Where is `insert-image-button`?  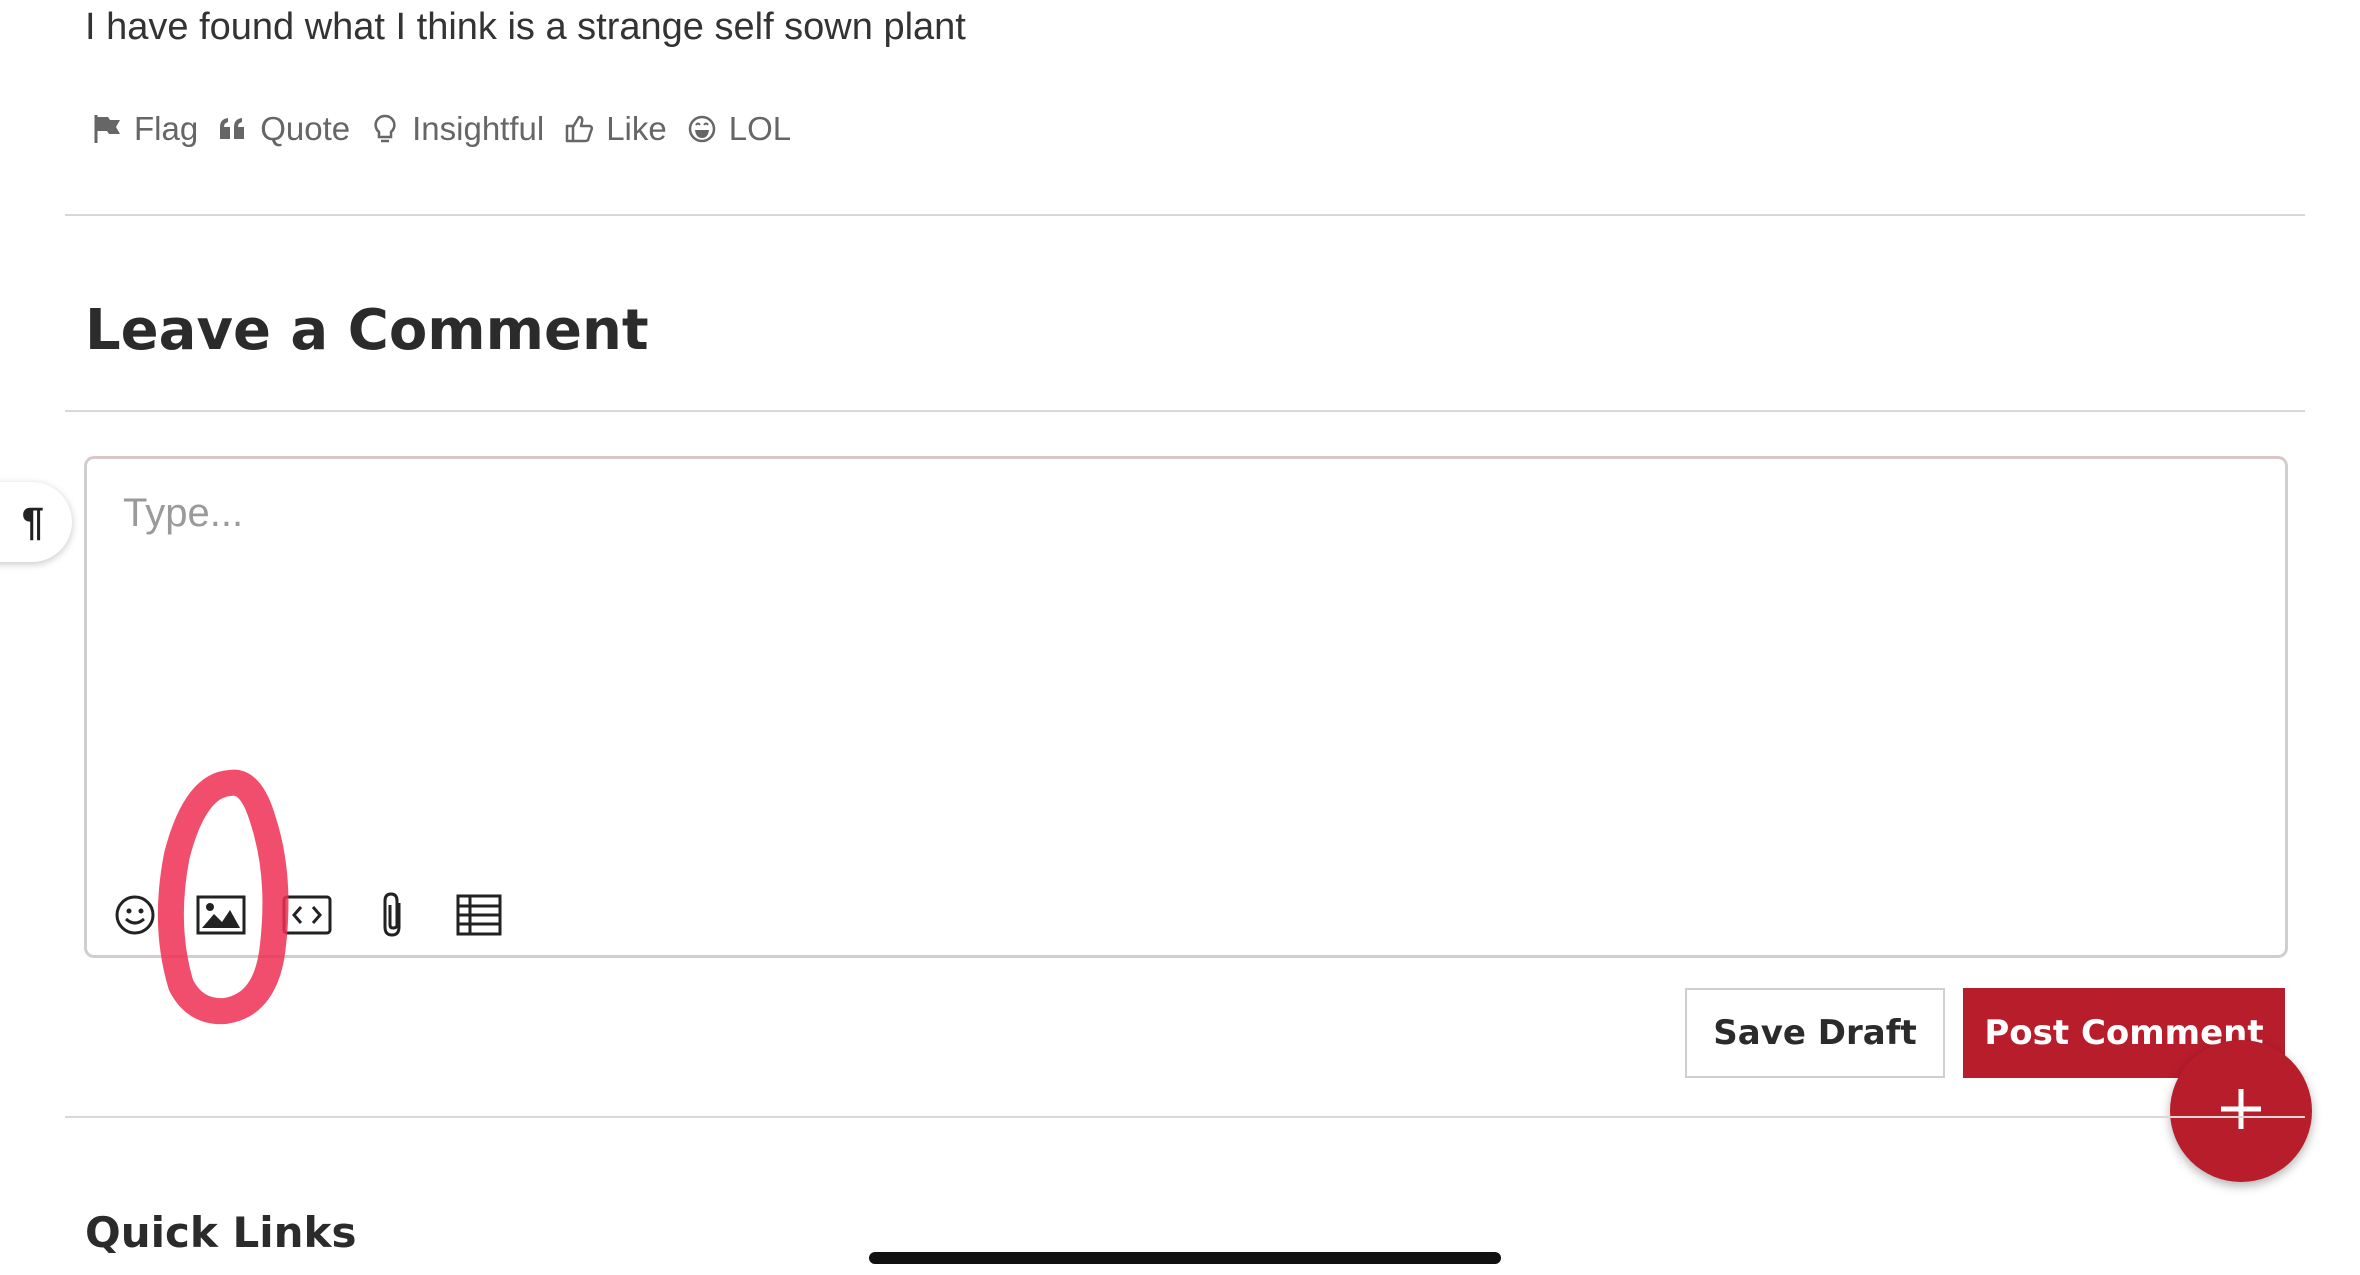
insert-image-button is located at coordinates (221, 915).